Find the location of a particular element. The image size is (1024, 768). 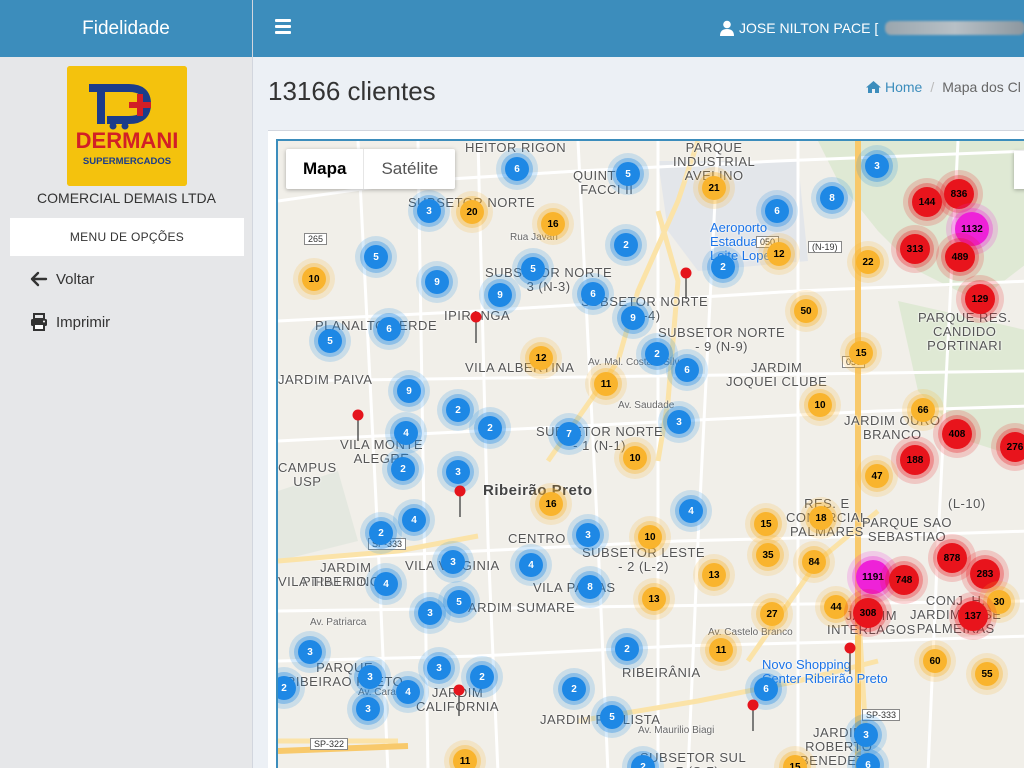

hamburger-menu-icon is located at coordinates (283, 28).